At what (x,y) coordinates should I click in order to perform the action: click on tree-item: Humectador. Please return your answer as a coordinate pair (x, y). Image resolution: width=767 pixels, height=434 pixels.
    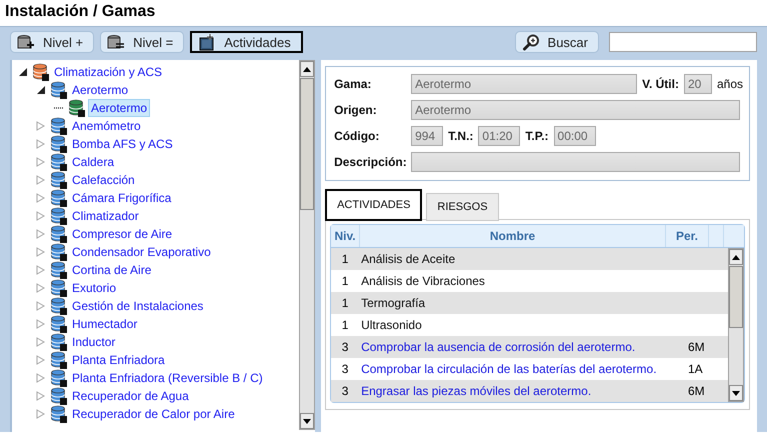
    Looking at the image, I should click on (105, 324).